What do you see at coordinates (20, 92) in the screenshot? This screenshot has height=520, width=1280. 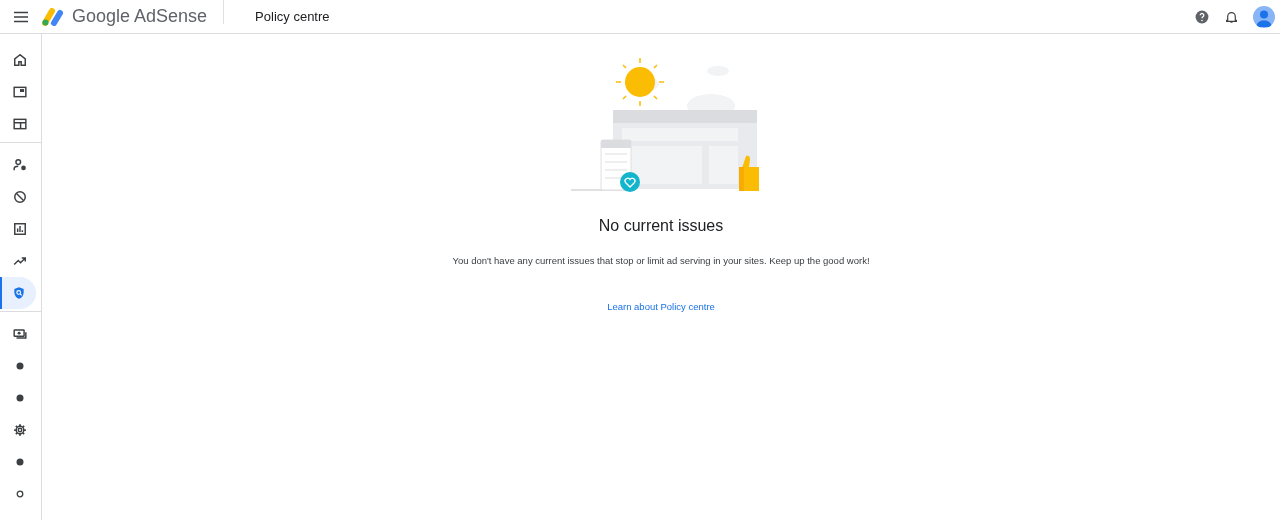 I see `ad-unit-icon` at bounding box center [20, 92].